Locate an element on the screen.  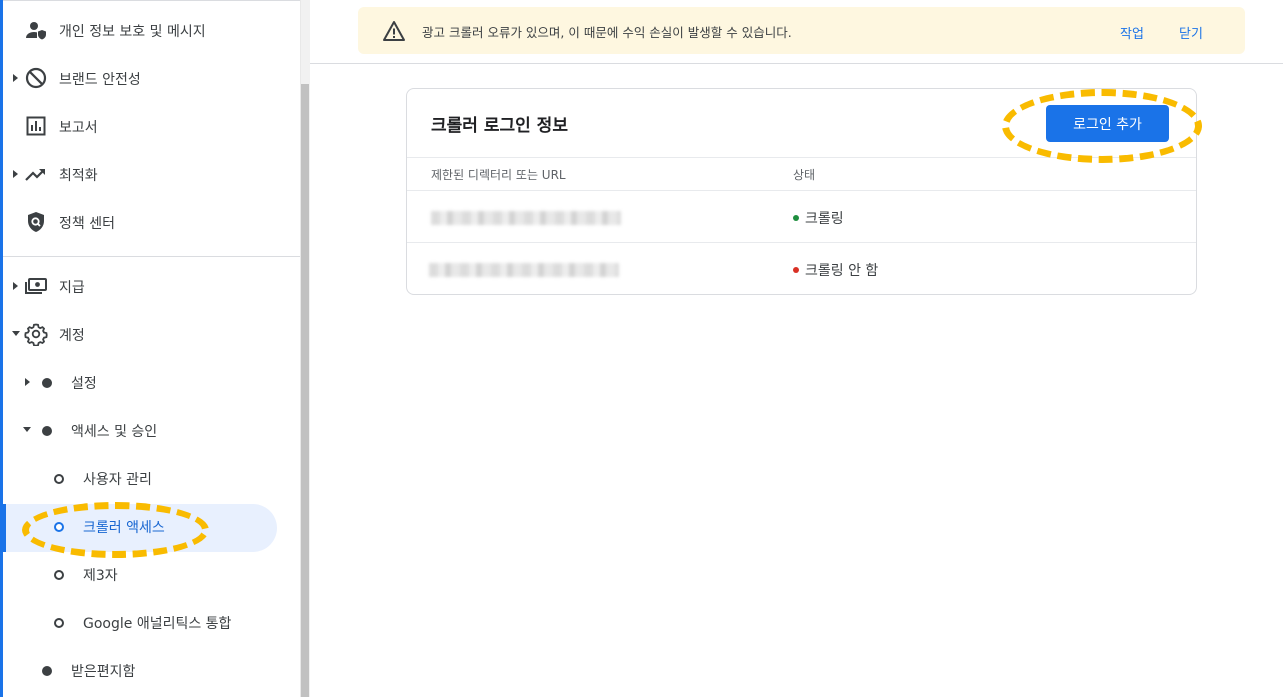
sidebar-item-third-party: 제3자 is located at coordinates (151, 574).